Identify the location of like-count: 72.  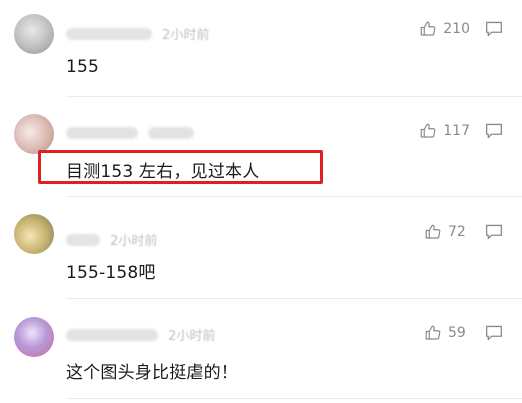
(457, 232).